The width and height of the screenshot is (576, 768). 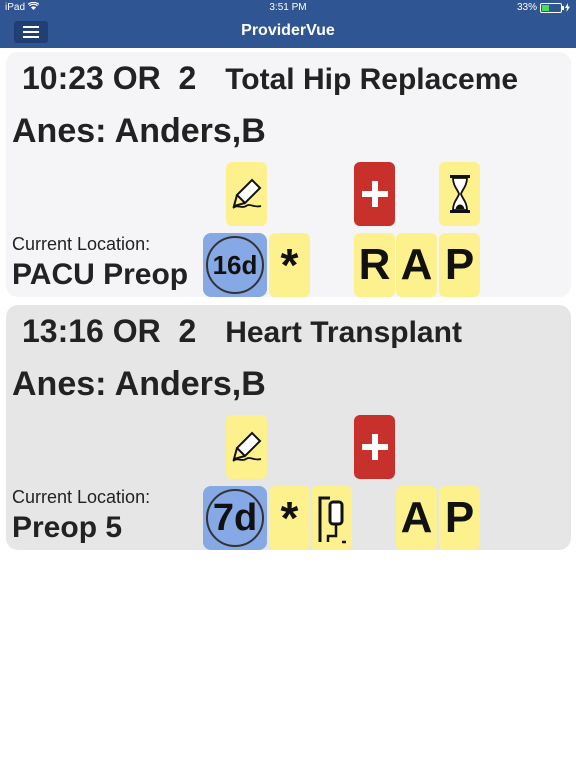 I want to click on battery-icon, so click(x=552, y=7).